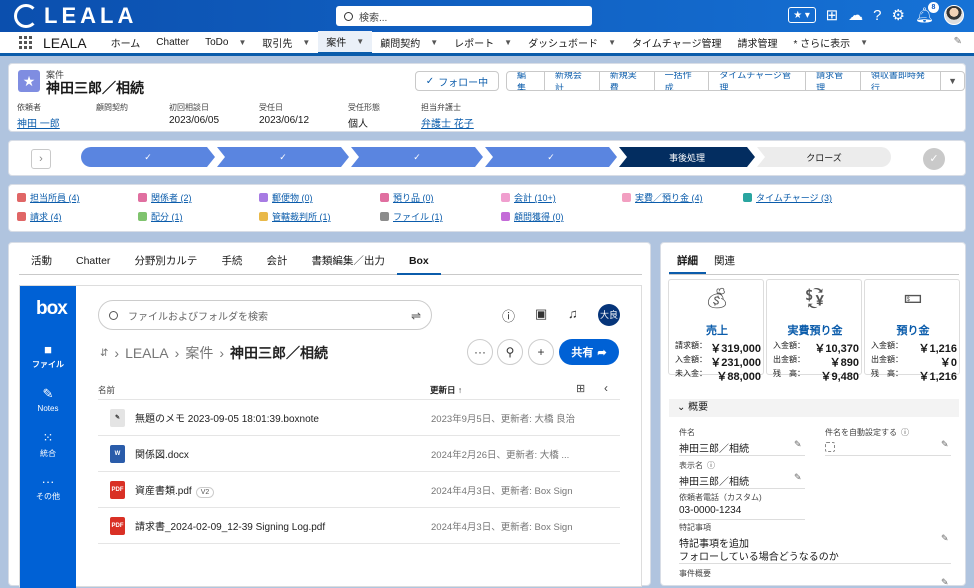 Image resolution: width=974 pixels, height=588 pixels. I want to click on path-stage-2: ✓, so click(283, 157).